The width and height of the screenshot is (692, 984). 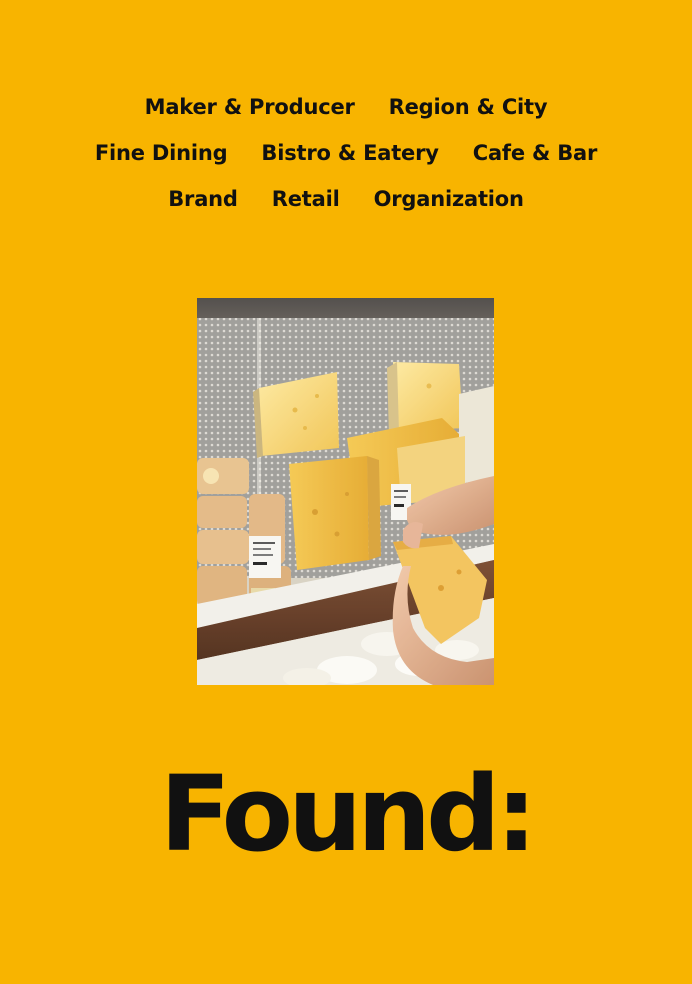 What do you see at coordinates (203, 199) in the screenshot?
I see `nav-brand: Brand` at bounding box center [203, 199].